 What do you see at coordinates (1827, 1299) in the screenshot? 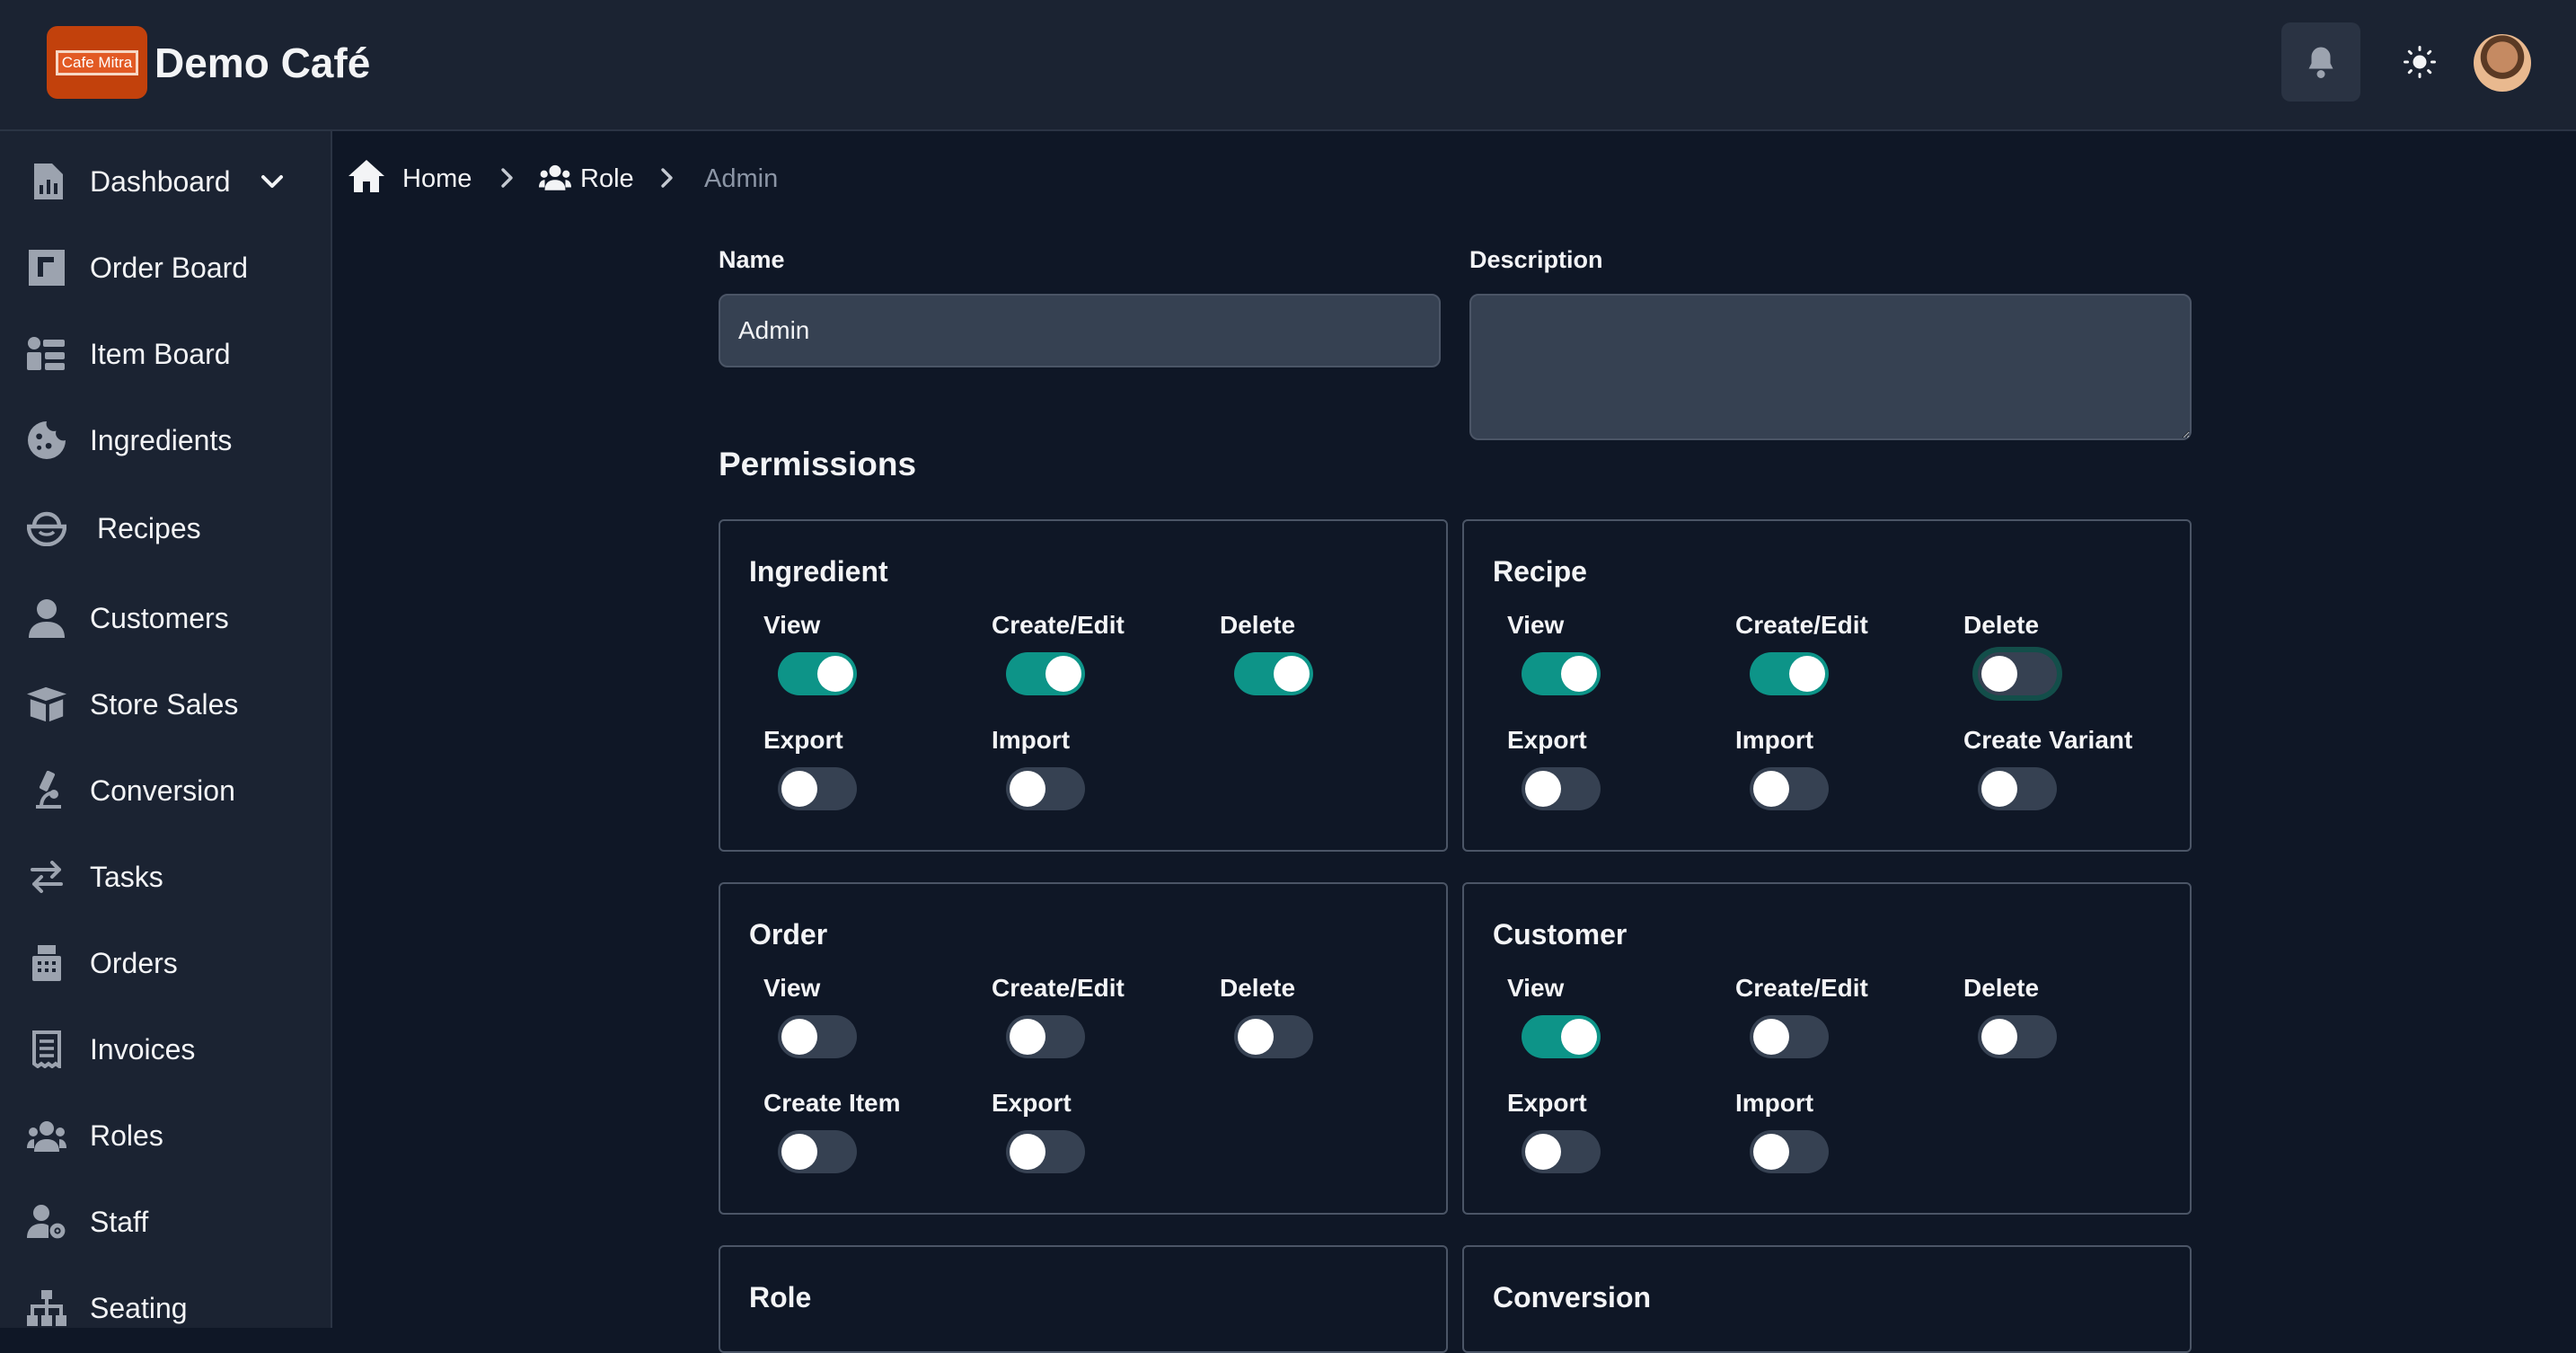
I see `permission-card-conversion: Conversion` at bounding box center [1827, 1299].